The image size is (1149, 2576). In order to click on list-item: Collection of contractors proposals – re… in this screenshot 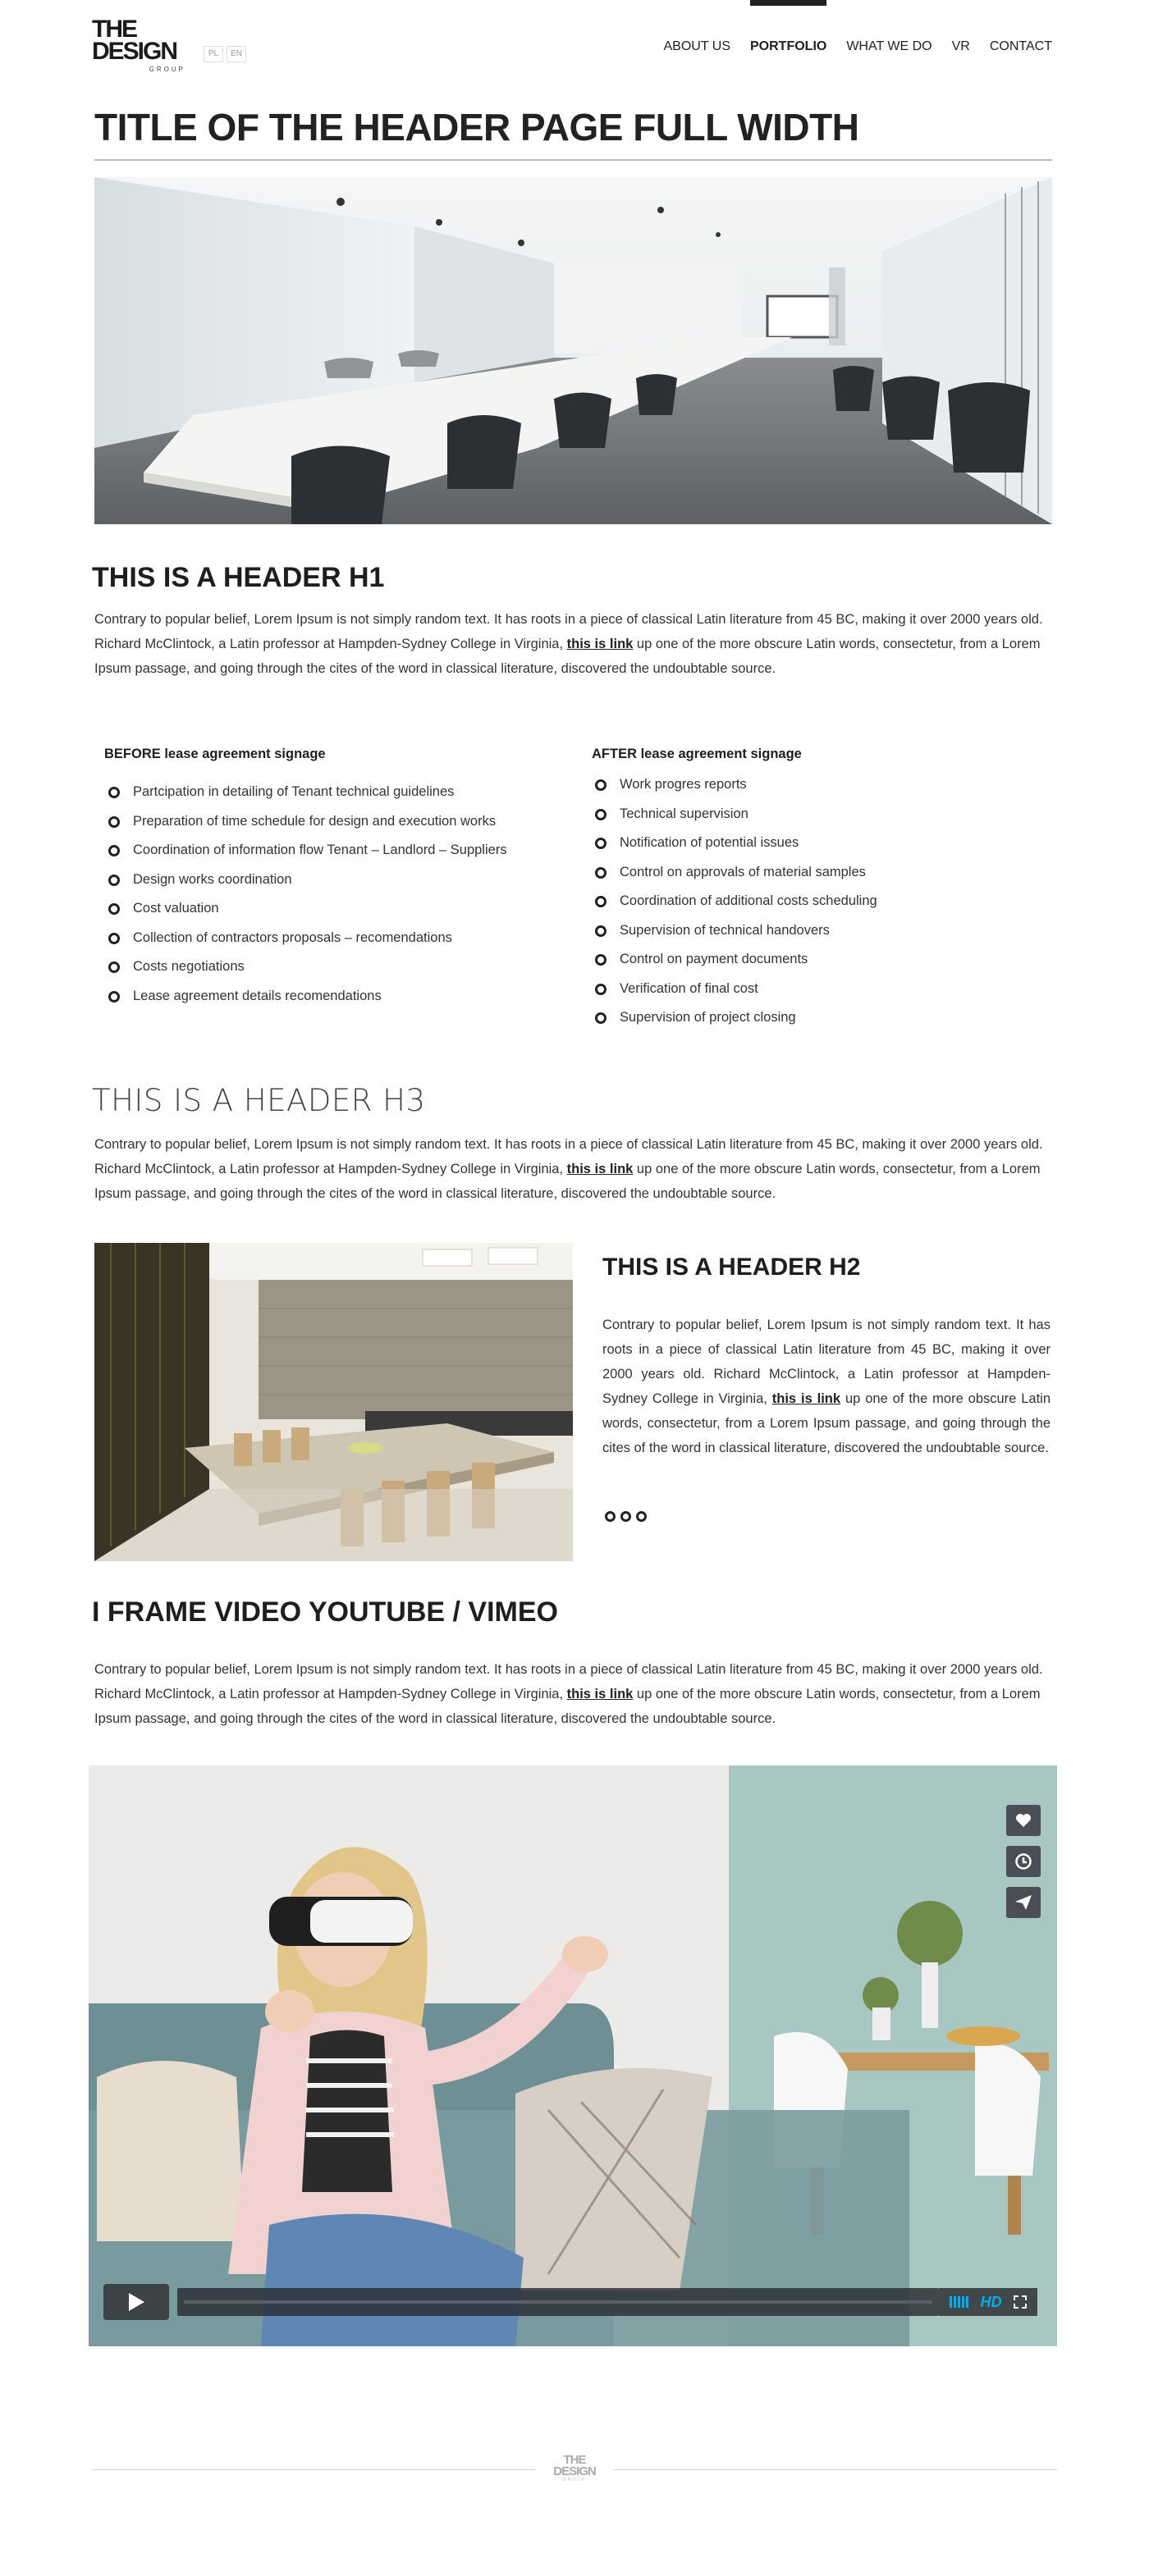, I will do `click(336, 944)`.